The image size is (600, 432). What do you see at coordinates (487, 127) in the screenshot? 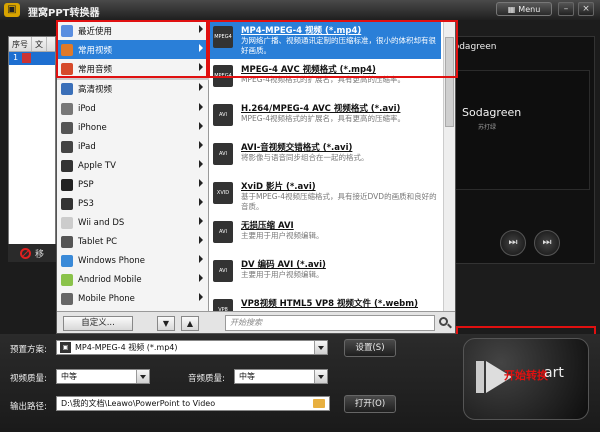
I see `album-subtitle: 苏打绿` at bounding box center [487, 127].